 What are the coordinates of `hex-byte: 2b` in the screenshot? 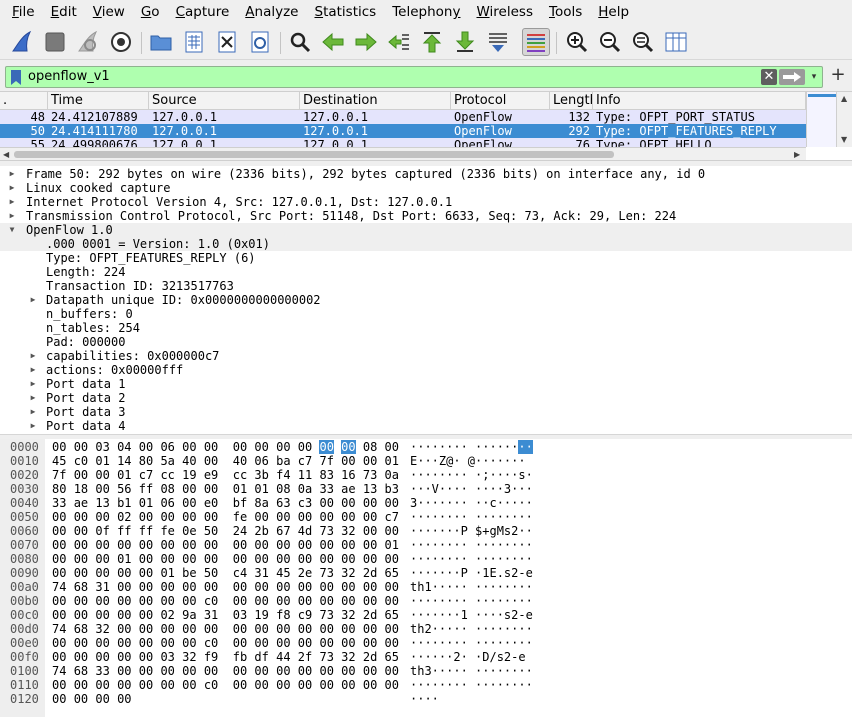 It's located at (261, 531).